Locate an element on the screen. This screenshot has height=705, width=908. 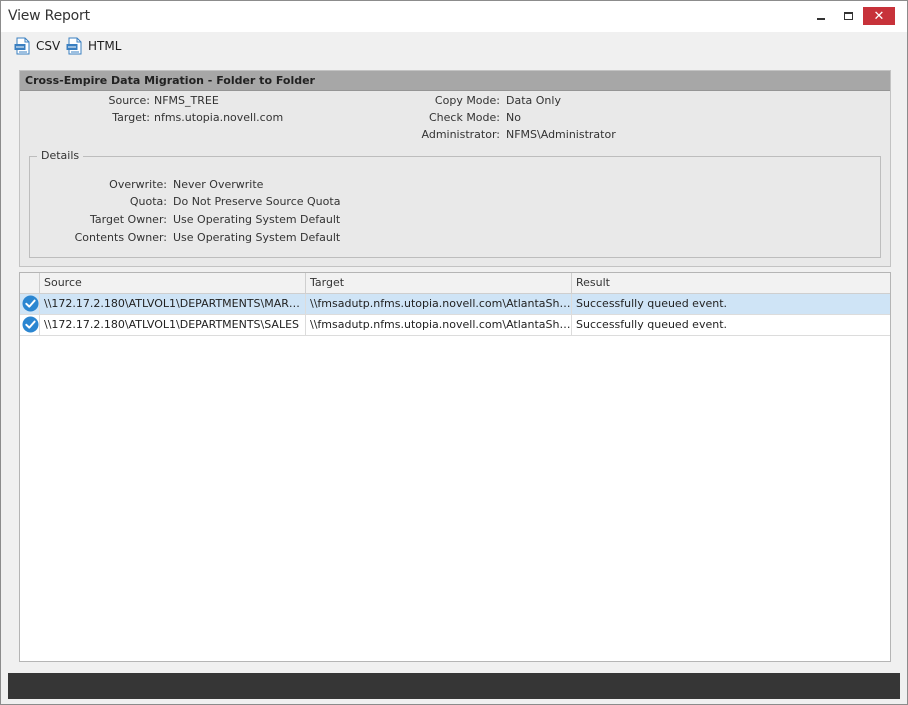
overwrite-value: Never Overwrite is located at coordinates (218, 184).